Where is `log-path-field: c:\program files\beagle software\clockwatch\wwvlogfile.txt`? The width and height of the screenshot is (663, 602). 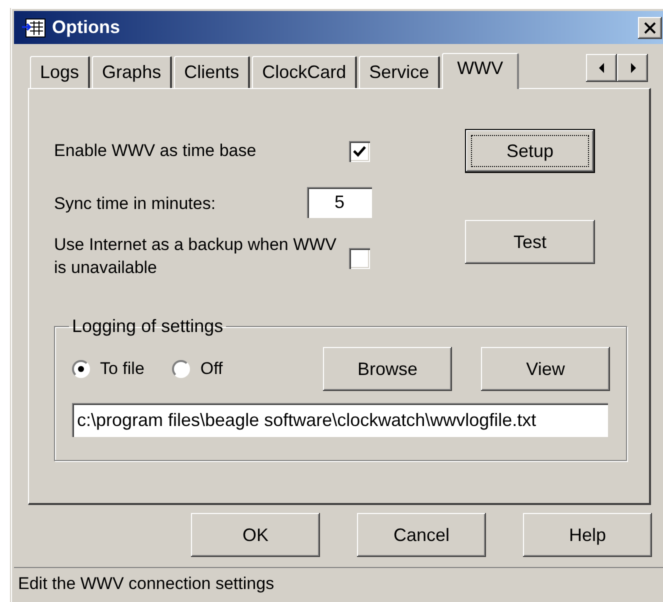 log-path-field: c:\program files\beagle software\clockwatch\wwvlogfile.txt is located at coordinates (340, 420).